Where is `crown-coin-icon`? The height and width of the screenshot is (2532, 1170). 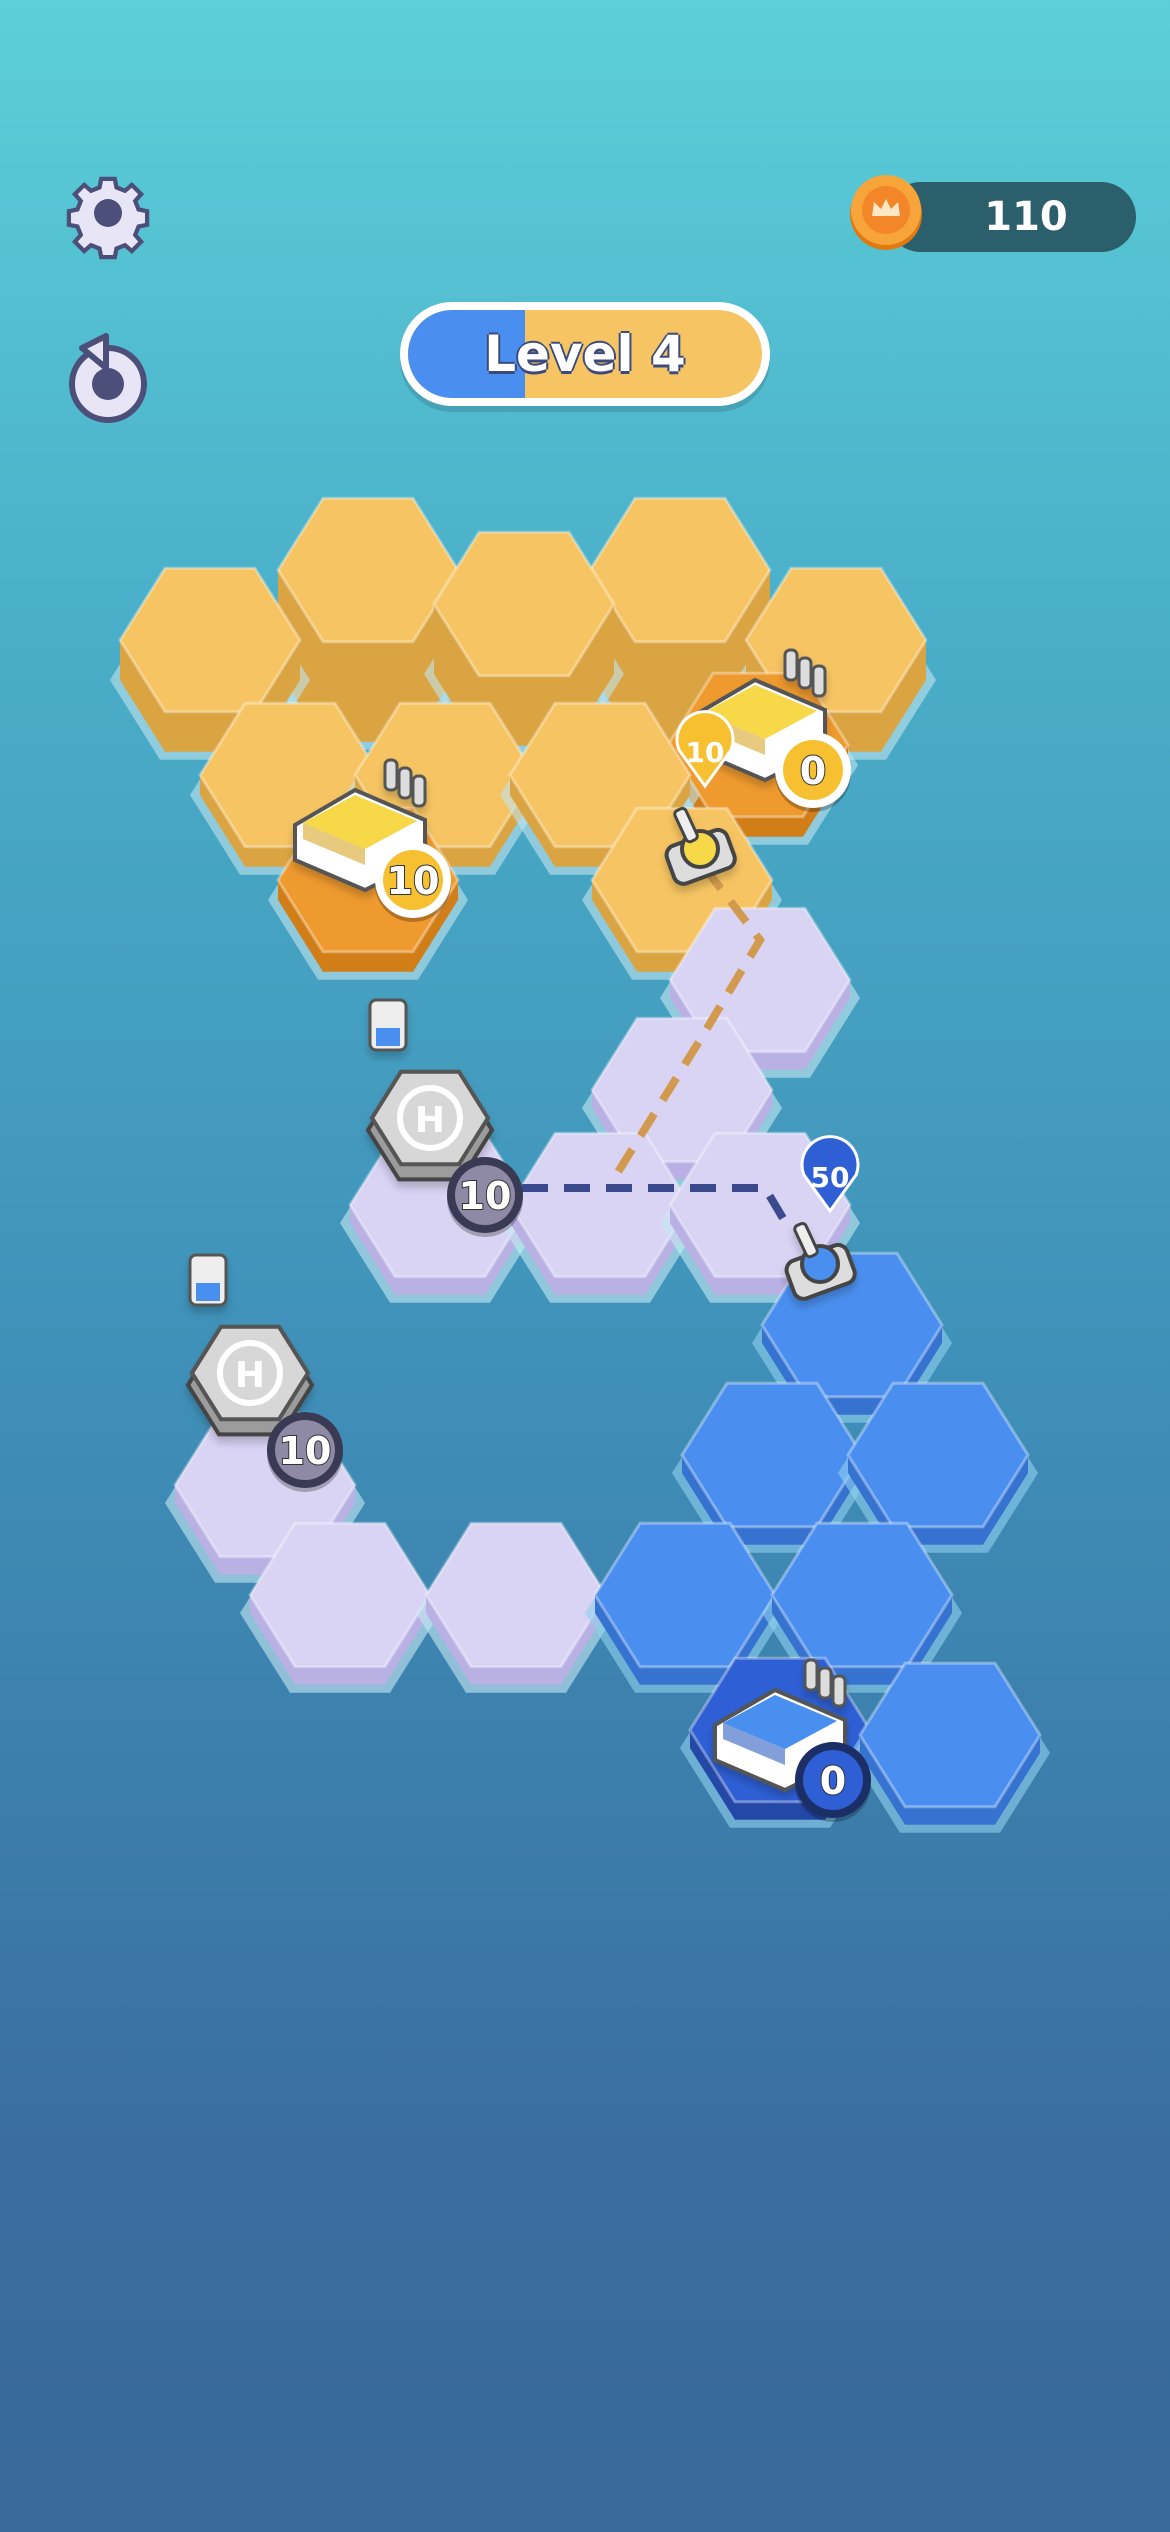
crown-coin-icon is located at coordinates (886, 212).